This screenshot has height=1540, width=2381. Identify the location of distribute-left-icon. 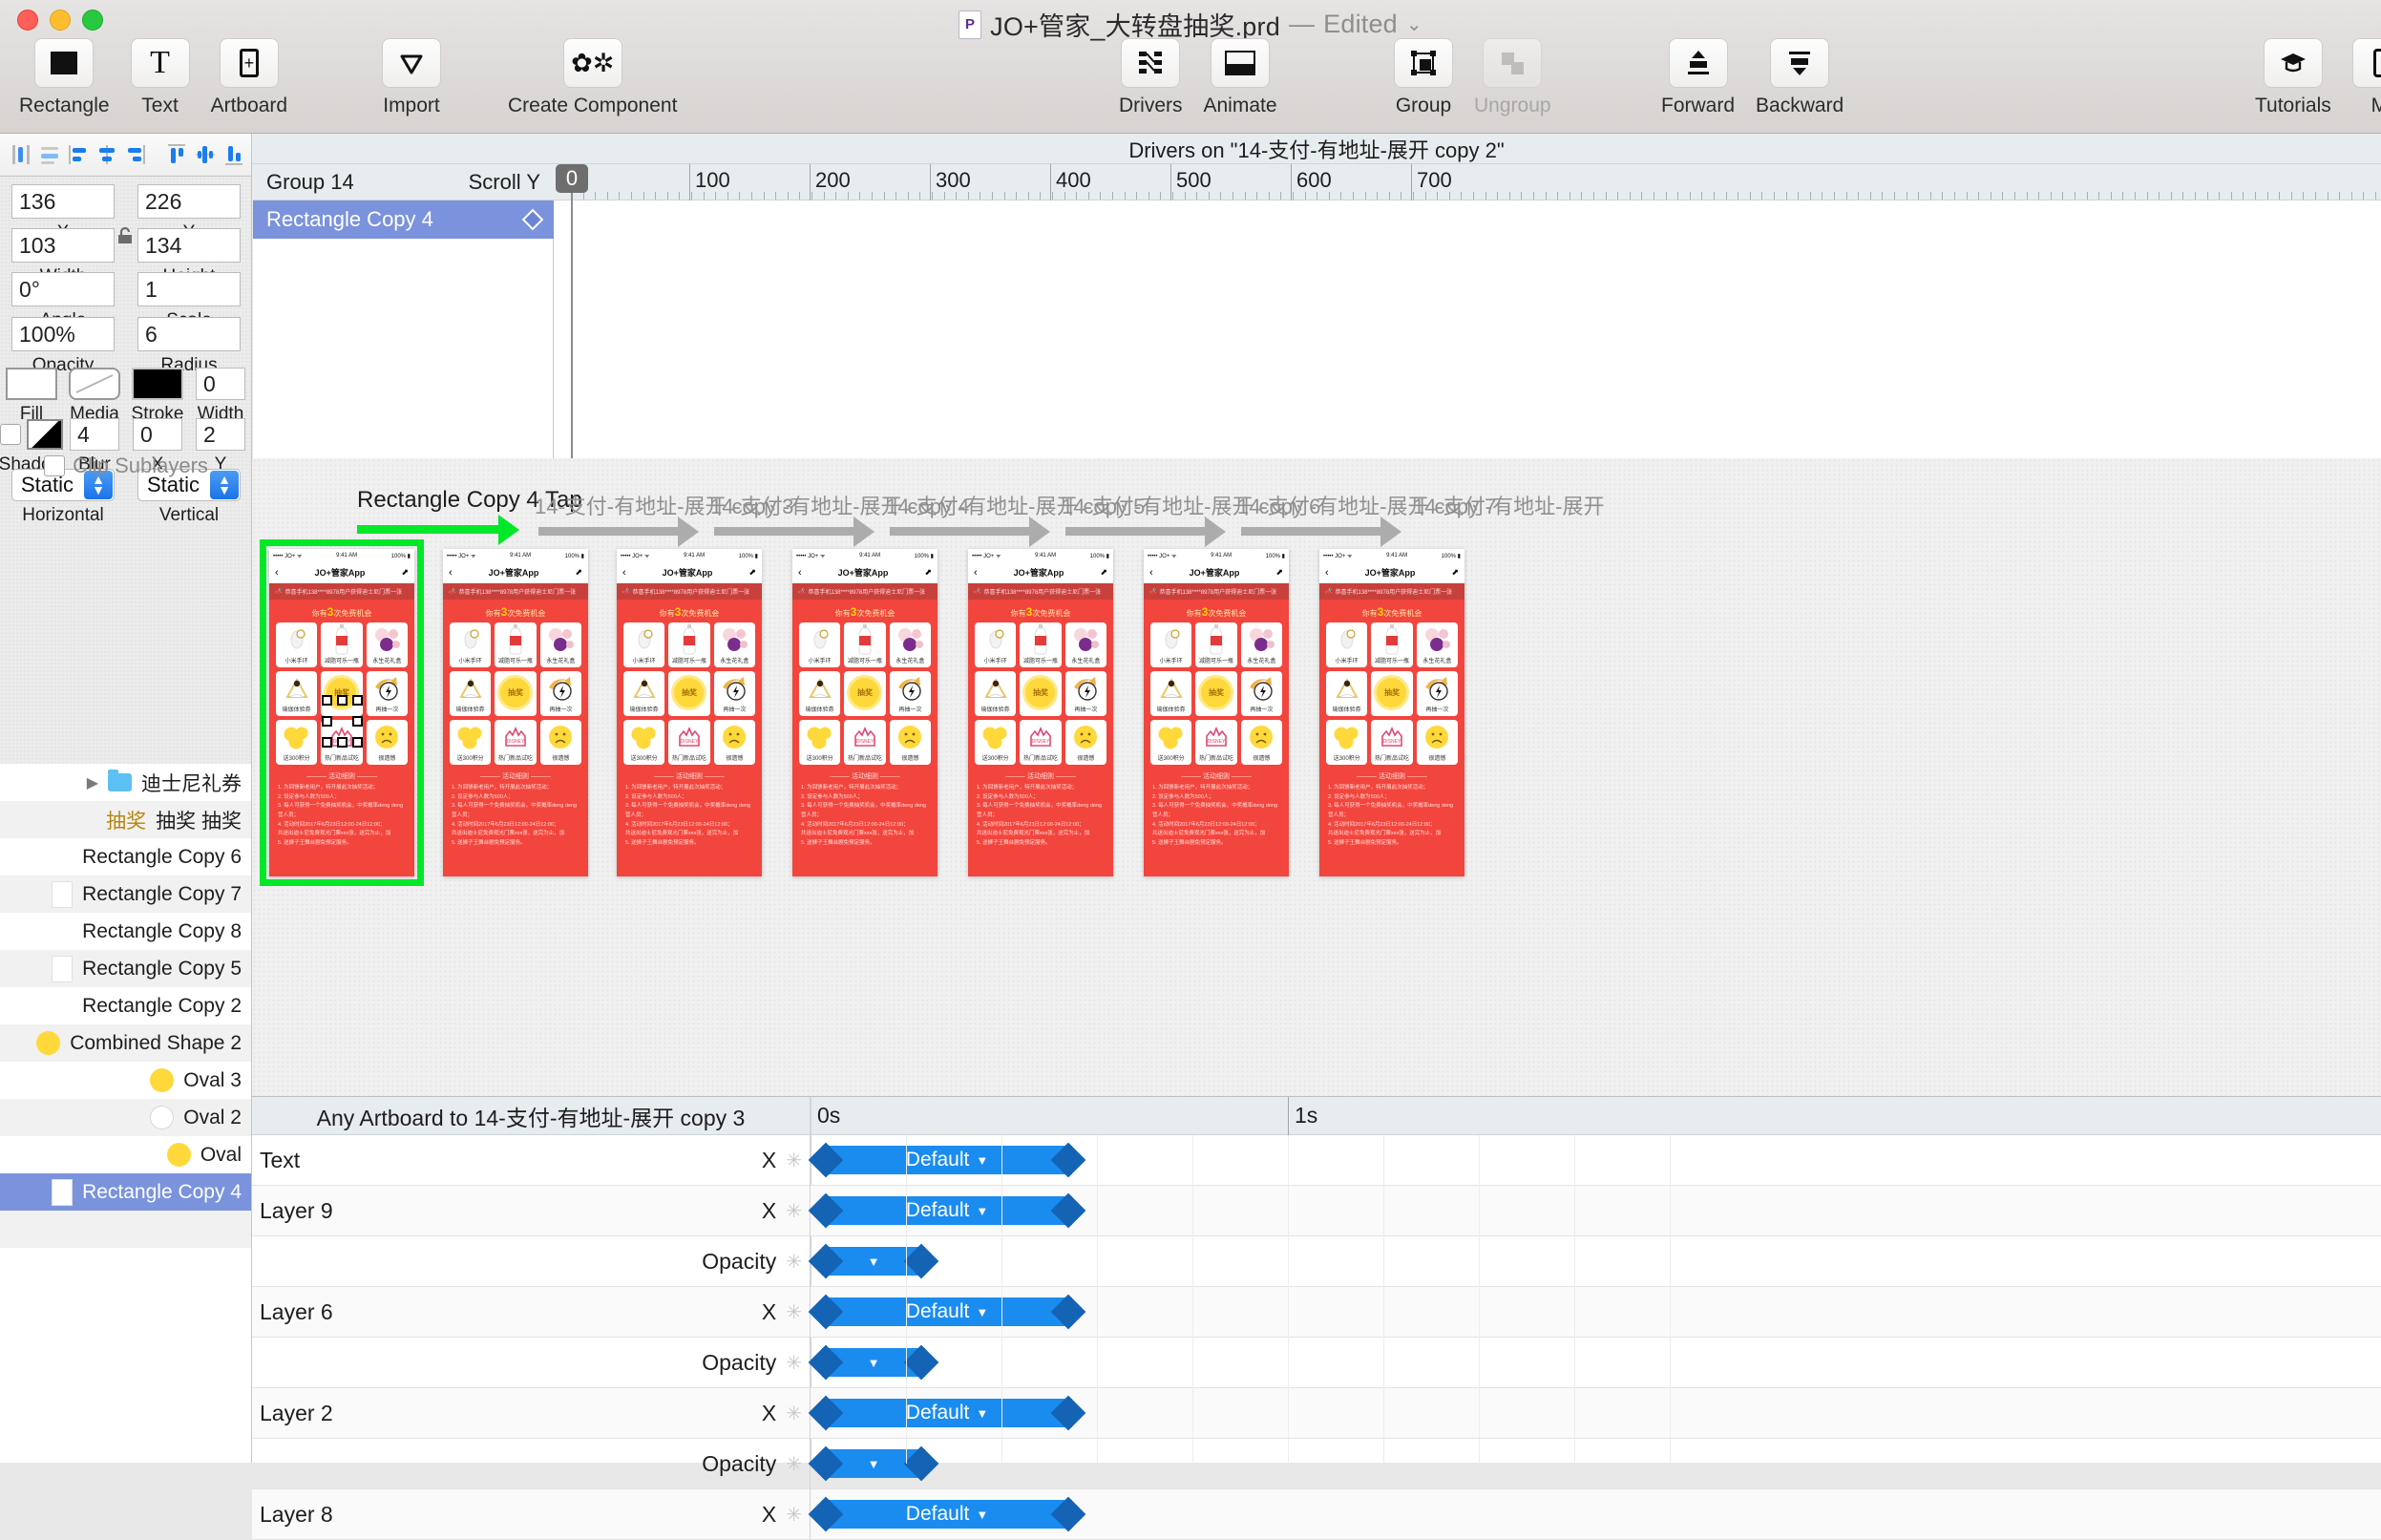
(78, 154).